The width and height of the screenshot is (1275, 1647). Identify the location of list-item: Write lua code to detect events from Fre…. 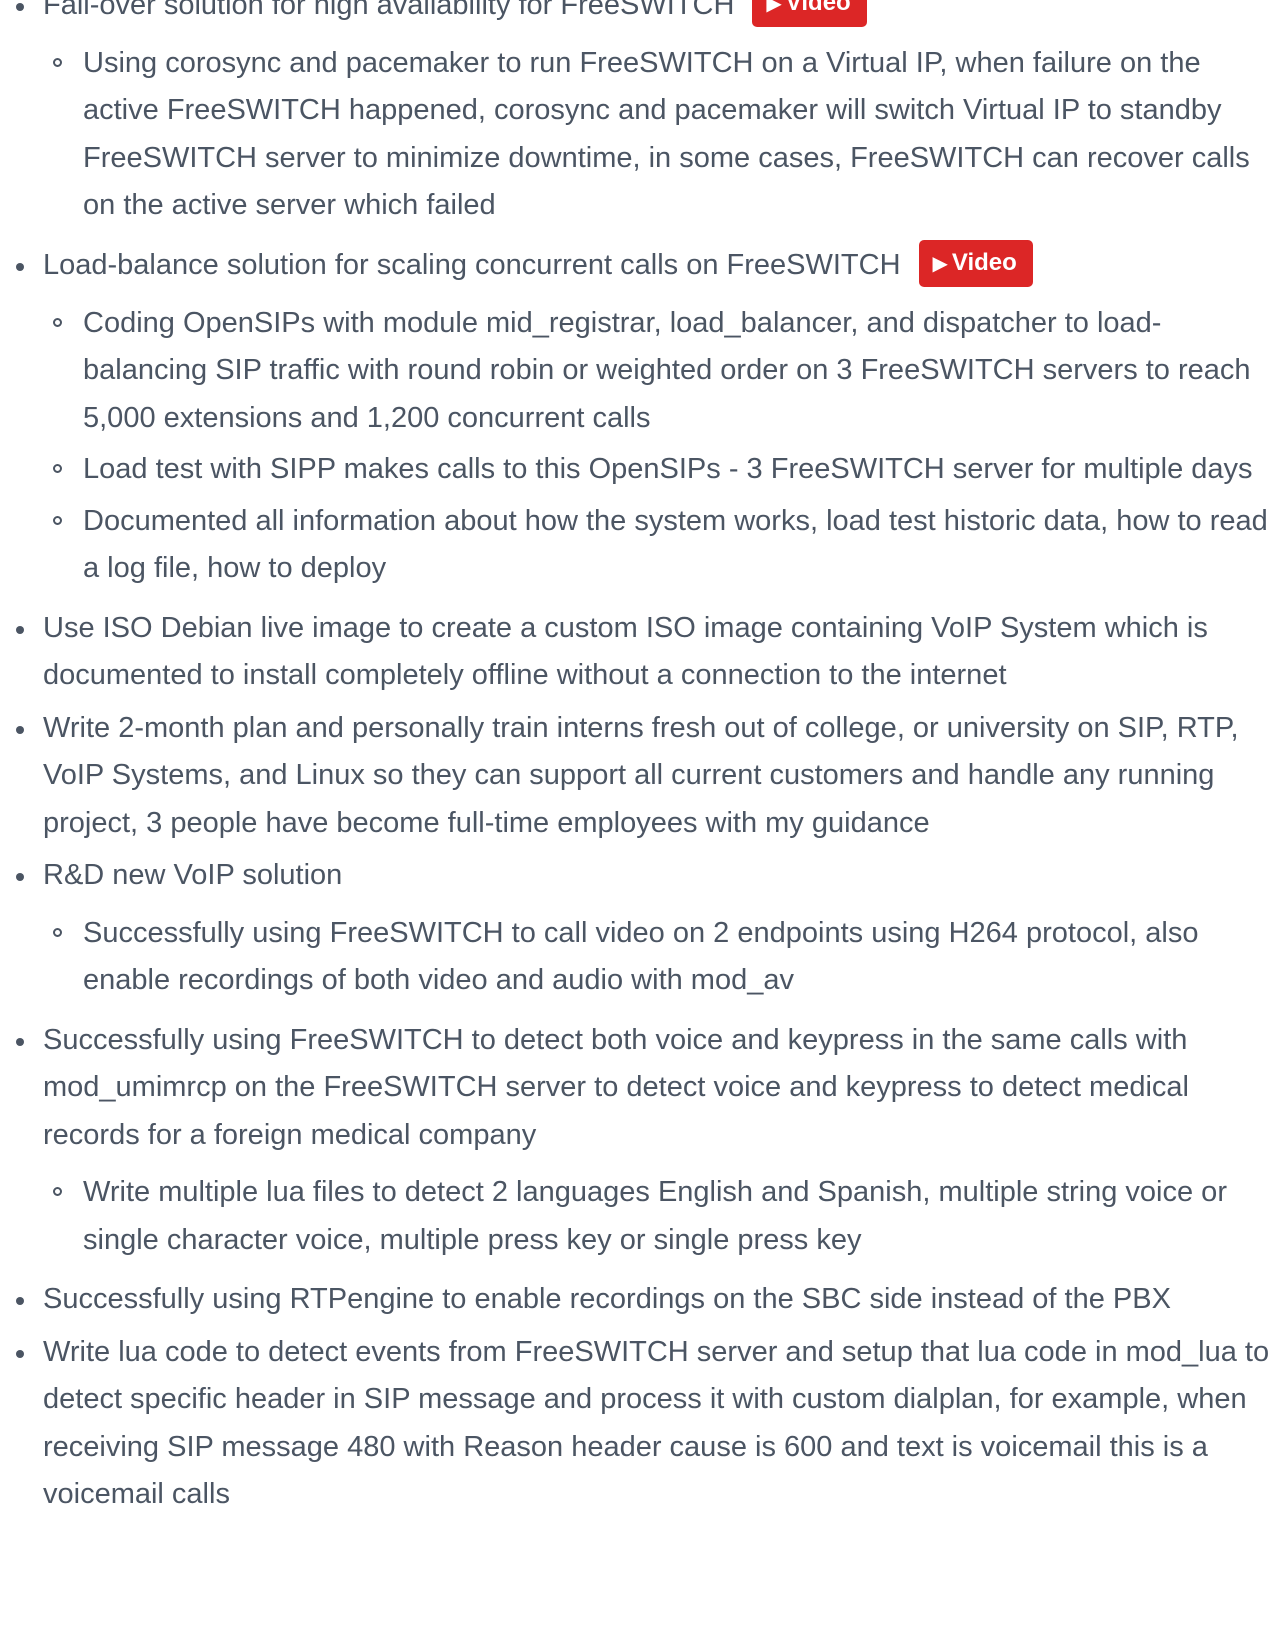
(644, 1424).